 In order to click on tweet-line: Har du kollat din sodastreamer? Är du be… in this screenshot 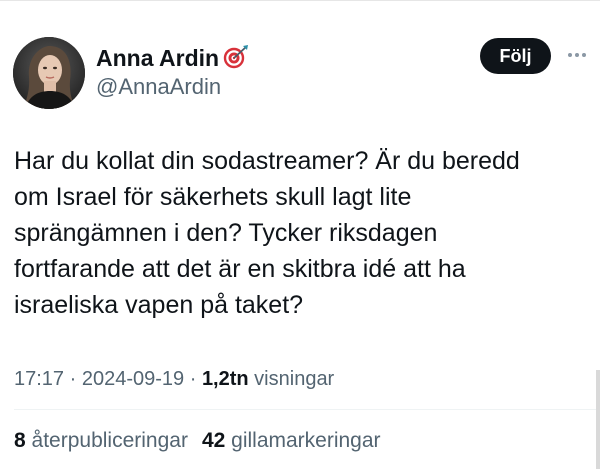, I will do `click(267, 161)`.